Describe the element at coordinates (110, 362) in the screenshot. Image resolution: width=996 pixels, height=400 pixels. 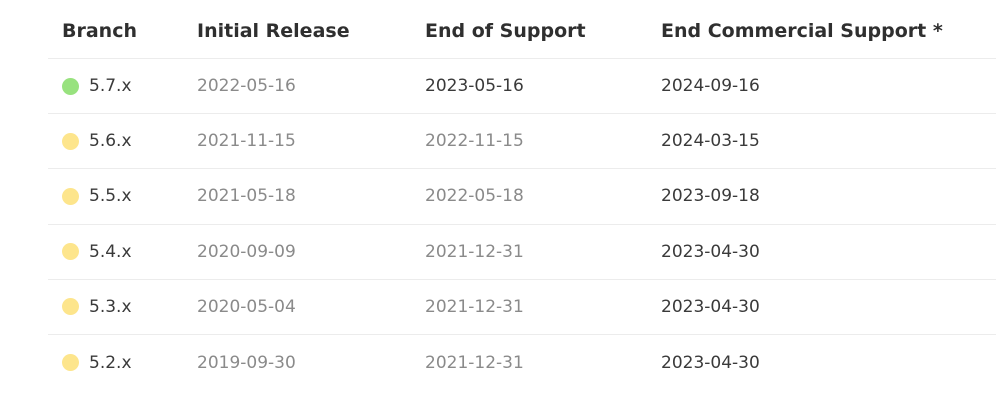
I see `branch-name: 5.2.x` at that location.